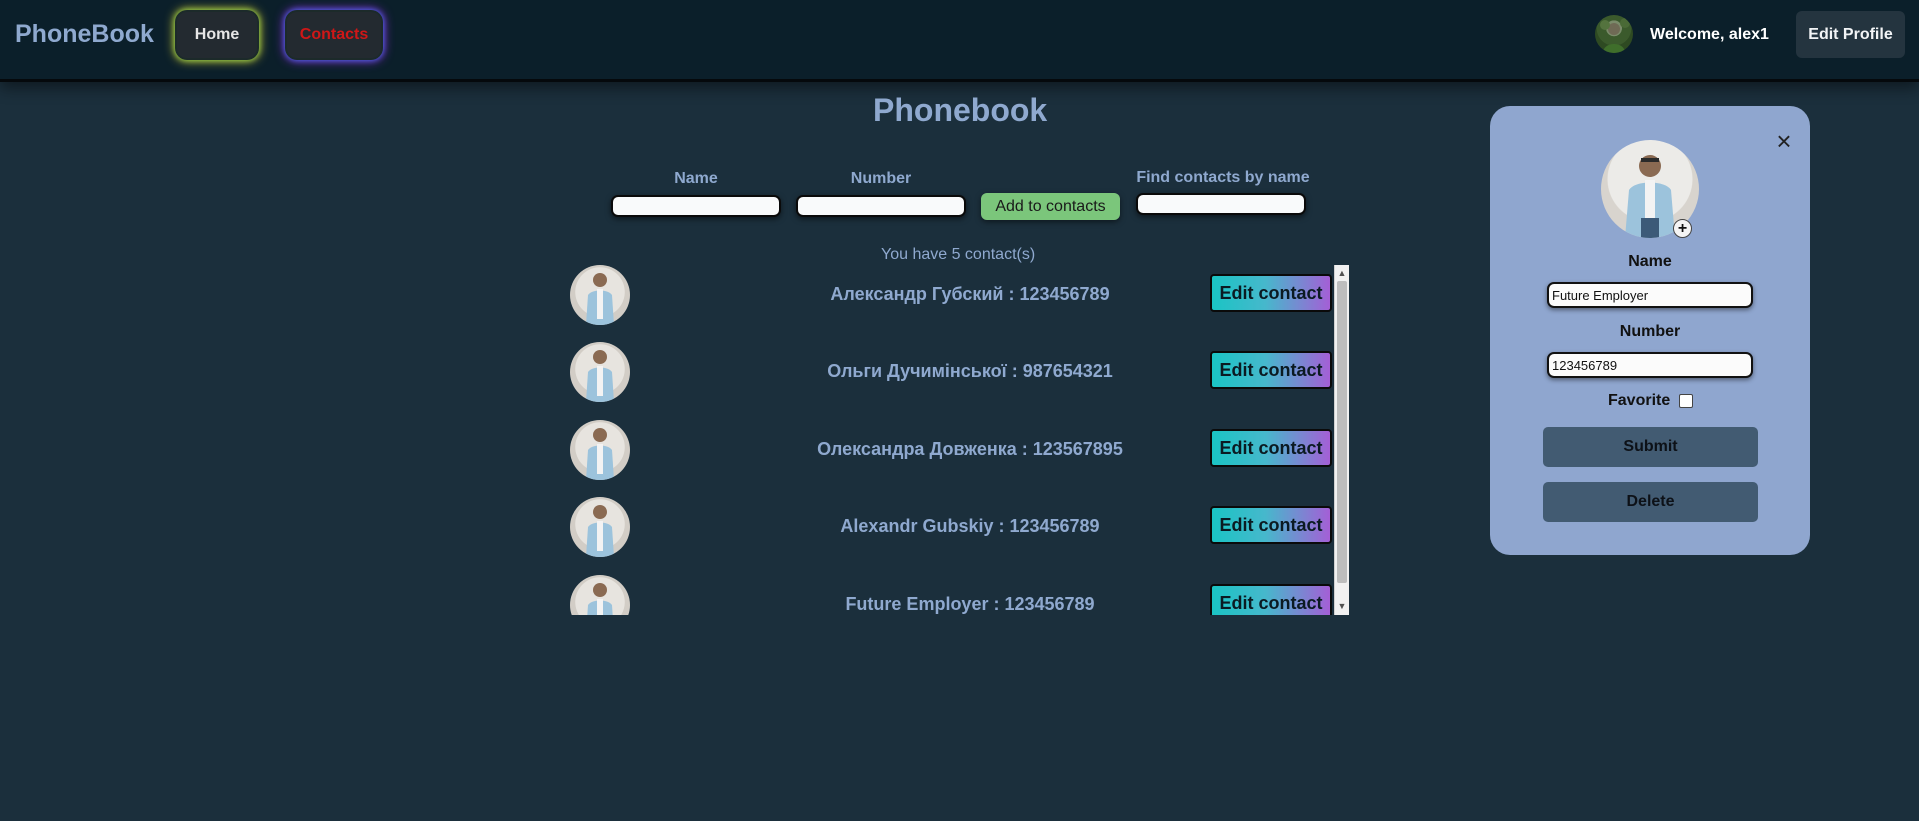 The height and width of the screenshot is (821, 1919). What do you see at coordinates (881, 178) in the screenshot?
I see `number-field-label: Number` at bounding box center [881, 178].